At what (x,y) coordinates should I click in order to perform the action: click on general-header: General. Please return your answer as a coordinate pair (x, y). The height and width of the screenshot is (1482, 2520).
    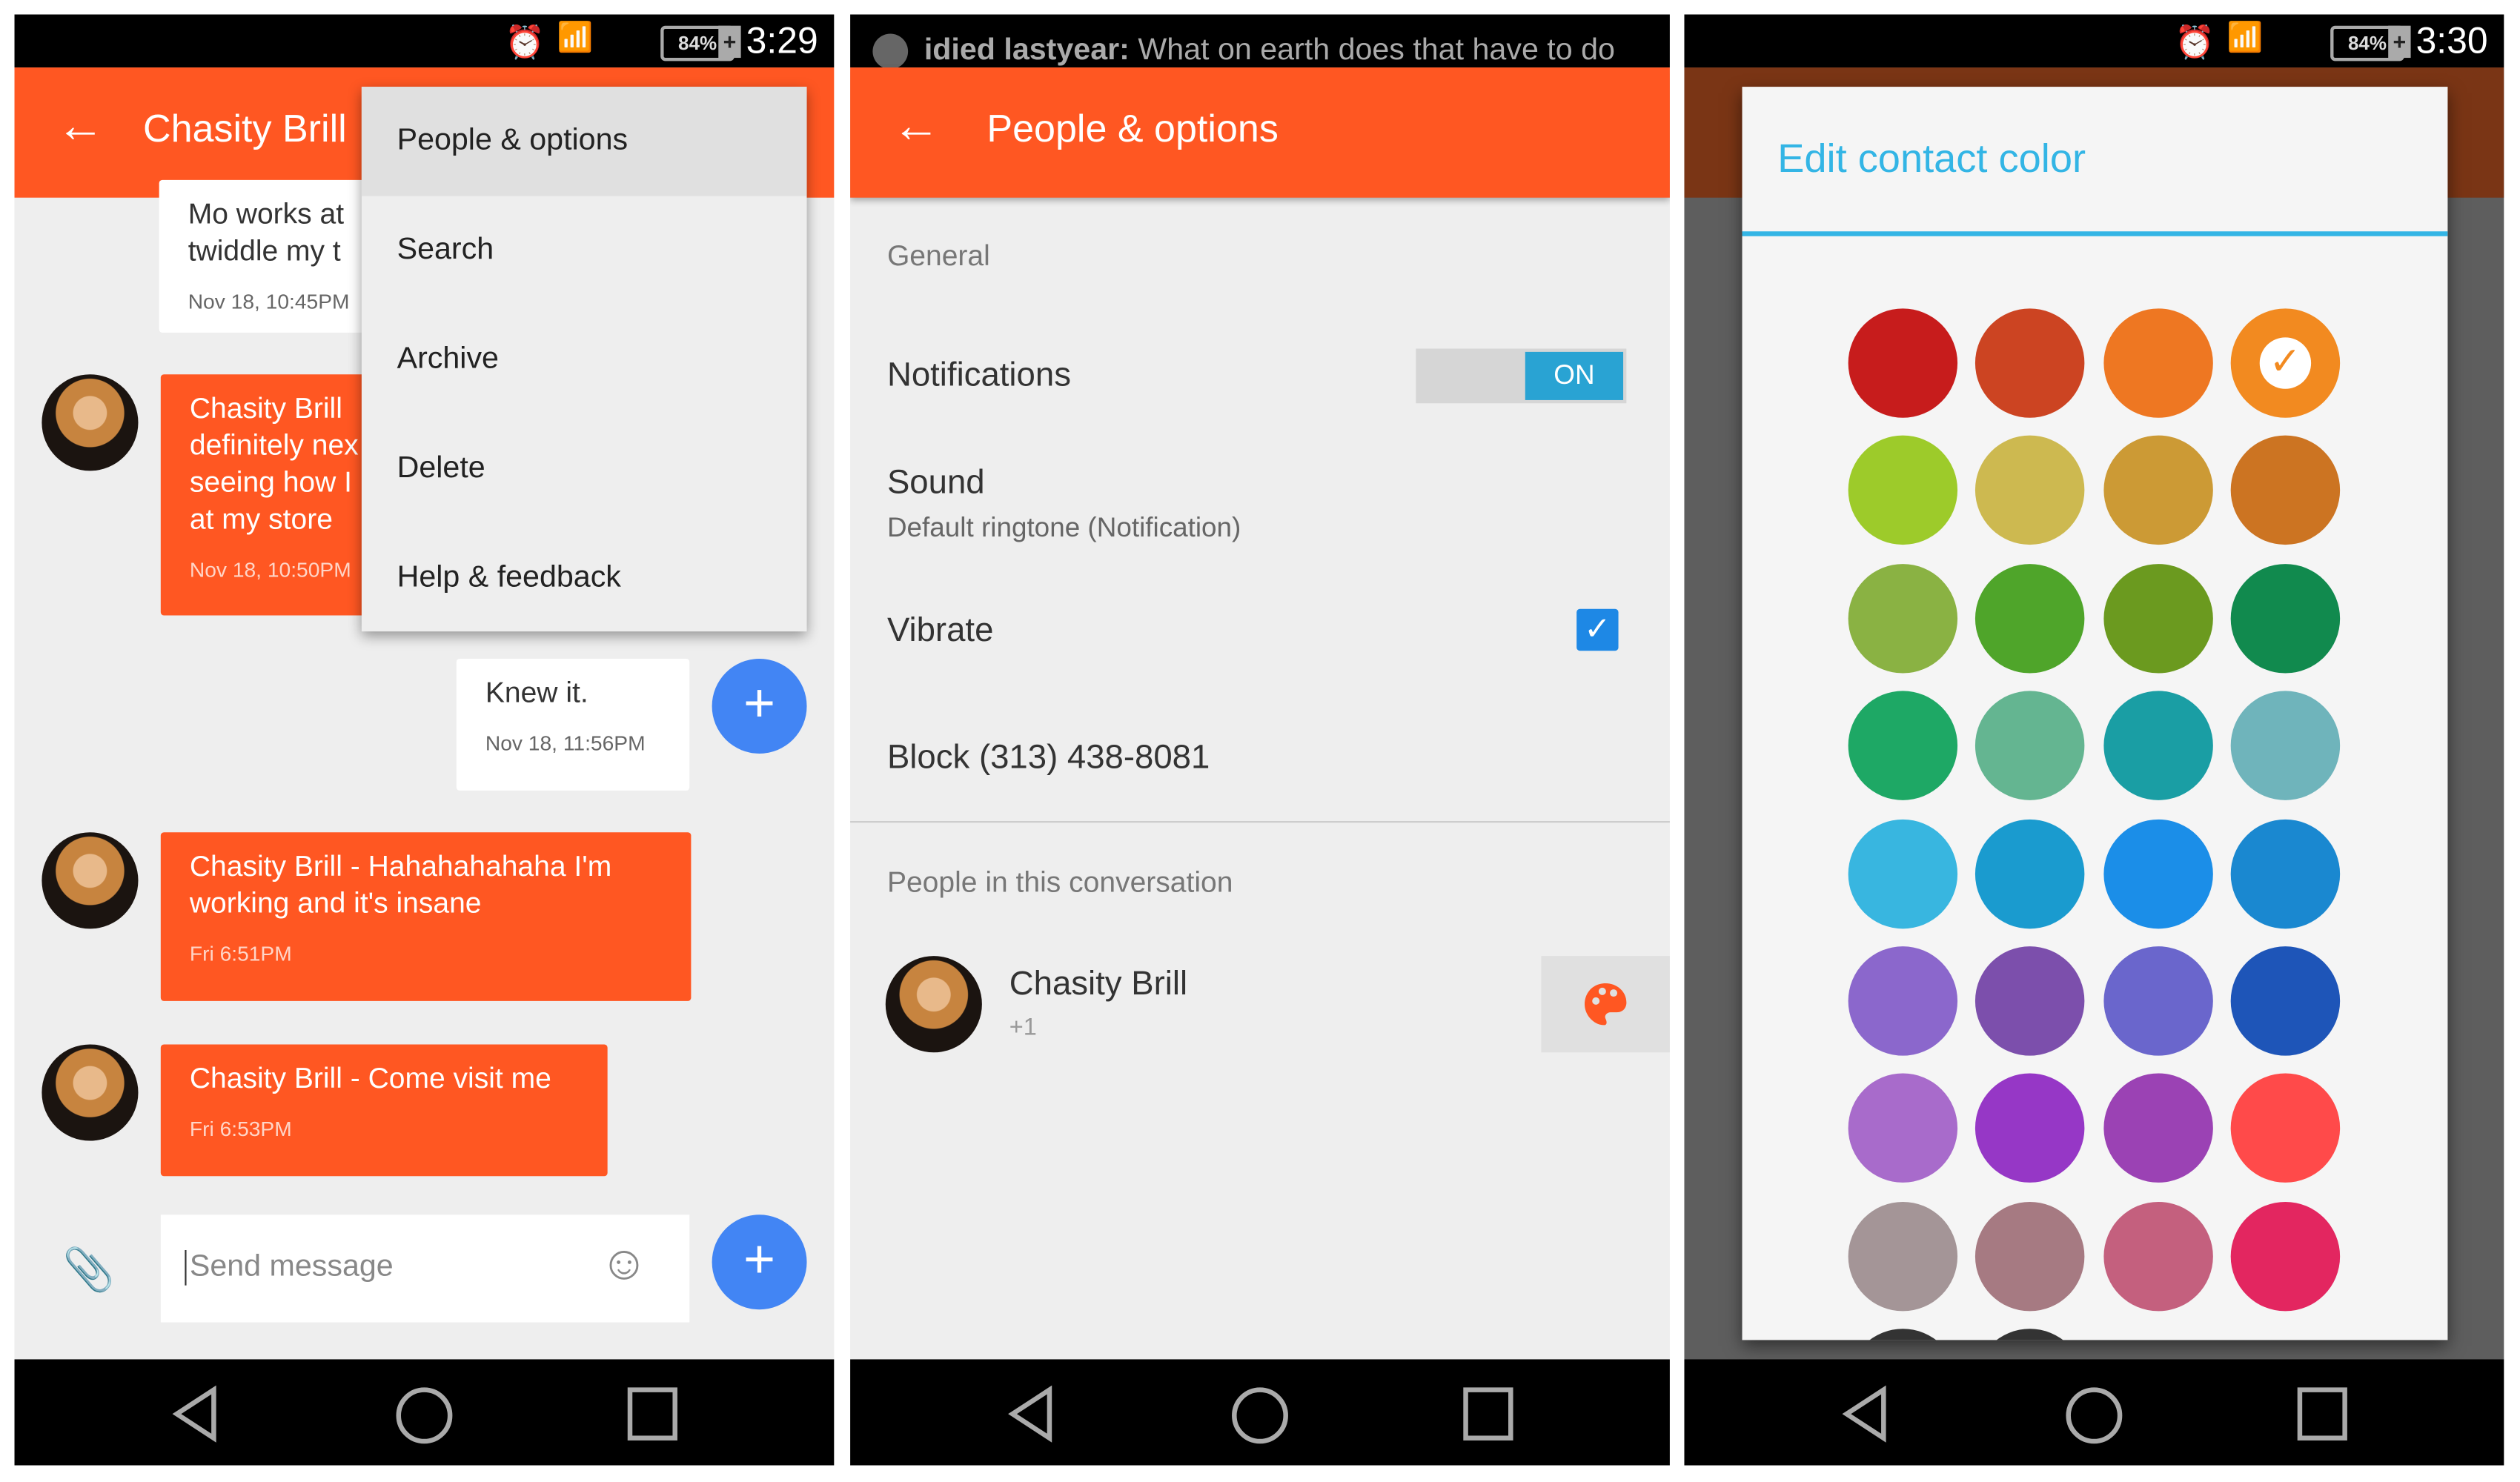
    Looking at the image, I should click on (938, 255).